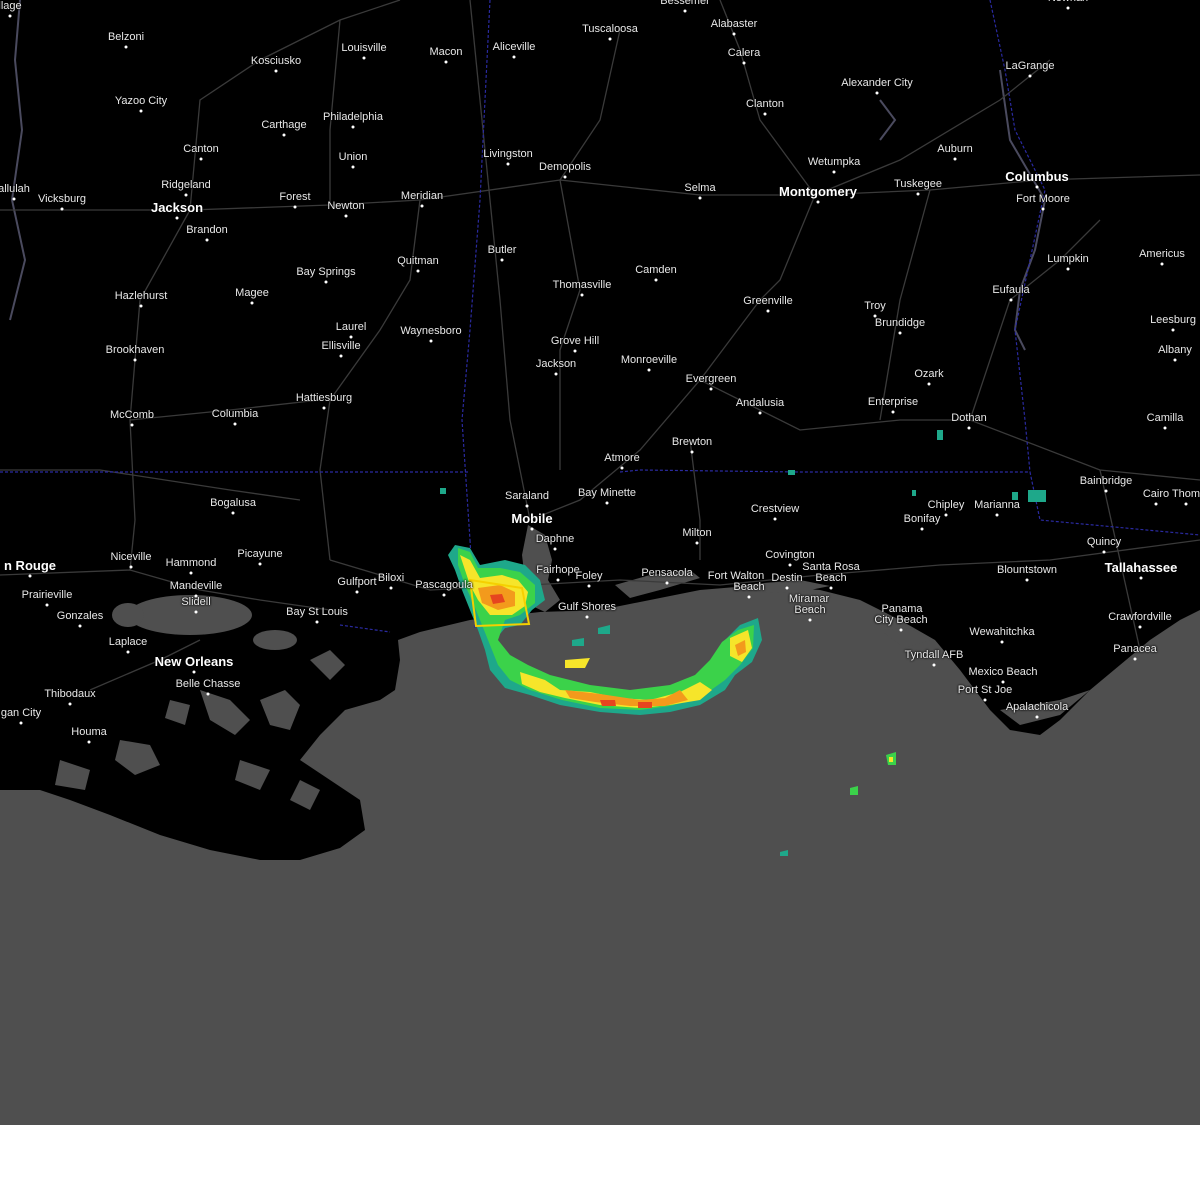 This screenshot has width=1200, height=1200. Describe the element at coordinates (346, 206) in the screenshot. I see `city-label: Newton` at that location.